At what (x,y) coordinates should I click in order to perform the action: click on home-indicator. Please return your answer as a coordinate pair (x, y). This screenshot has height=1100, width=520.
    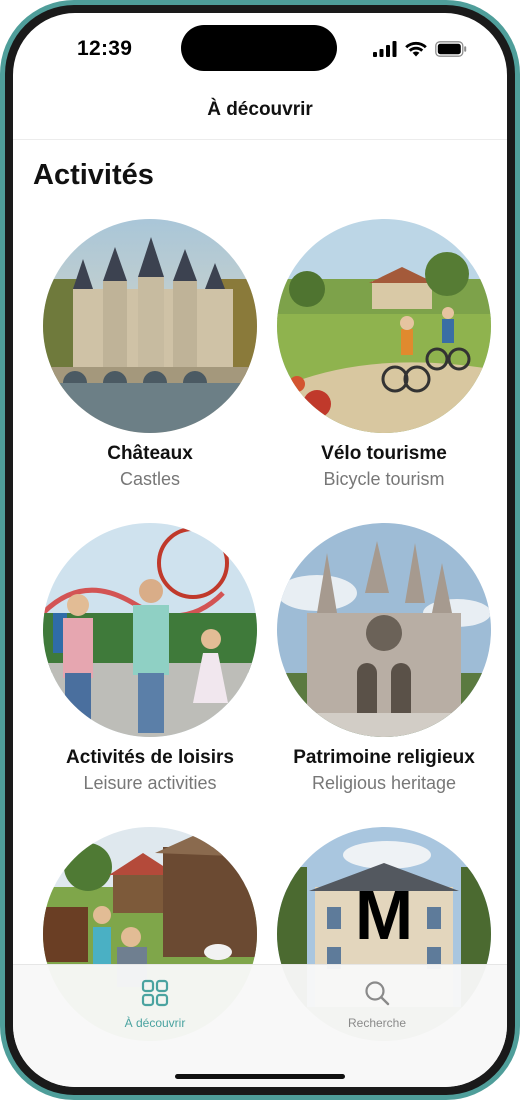
    Looking at the image, I should click on (260, 1076).